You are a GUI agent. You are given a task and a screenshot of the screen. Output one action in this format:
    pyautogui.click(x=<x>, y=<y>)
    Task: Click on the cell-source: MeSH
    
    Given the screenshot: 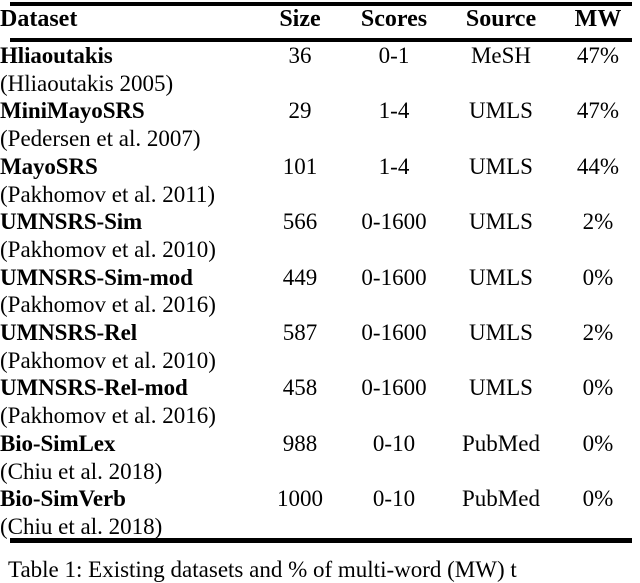 What is the action you would take?
    pyautogui.click(x=501, y=55)
    